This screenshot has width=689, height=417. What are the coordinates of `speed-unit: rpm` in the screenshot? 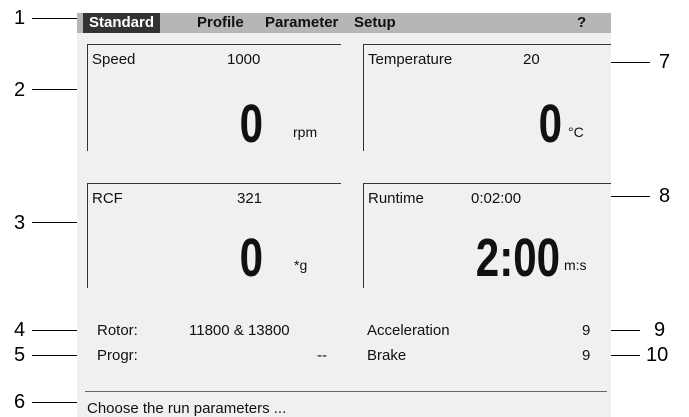 It's located at (305, 132).